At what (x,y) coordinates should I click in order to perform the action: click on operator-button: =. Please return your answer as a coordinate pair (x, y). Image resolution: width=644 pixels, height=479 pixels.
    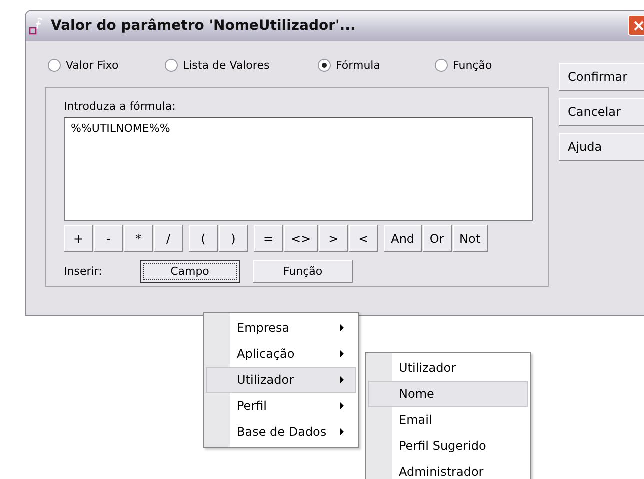
    Looking at the image, I should click on (268, 238).